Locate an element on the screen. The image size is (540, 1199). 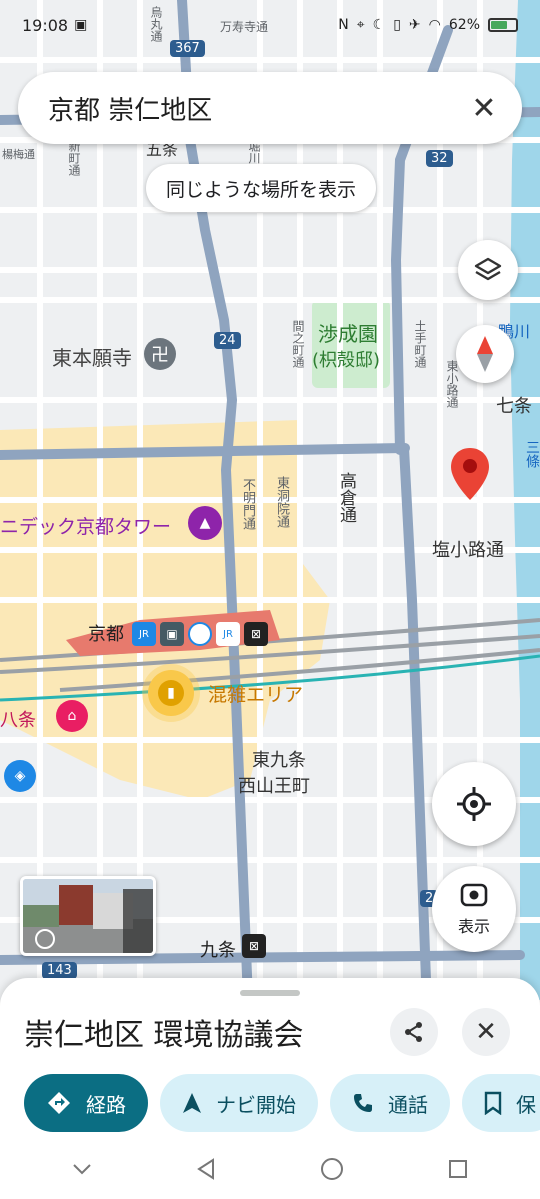
display-button-label: 表示 is located at coordinates (473, 926).